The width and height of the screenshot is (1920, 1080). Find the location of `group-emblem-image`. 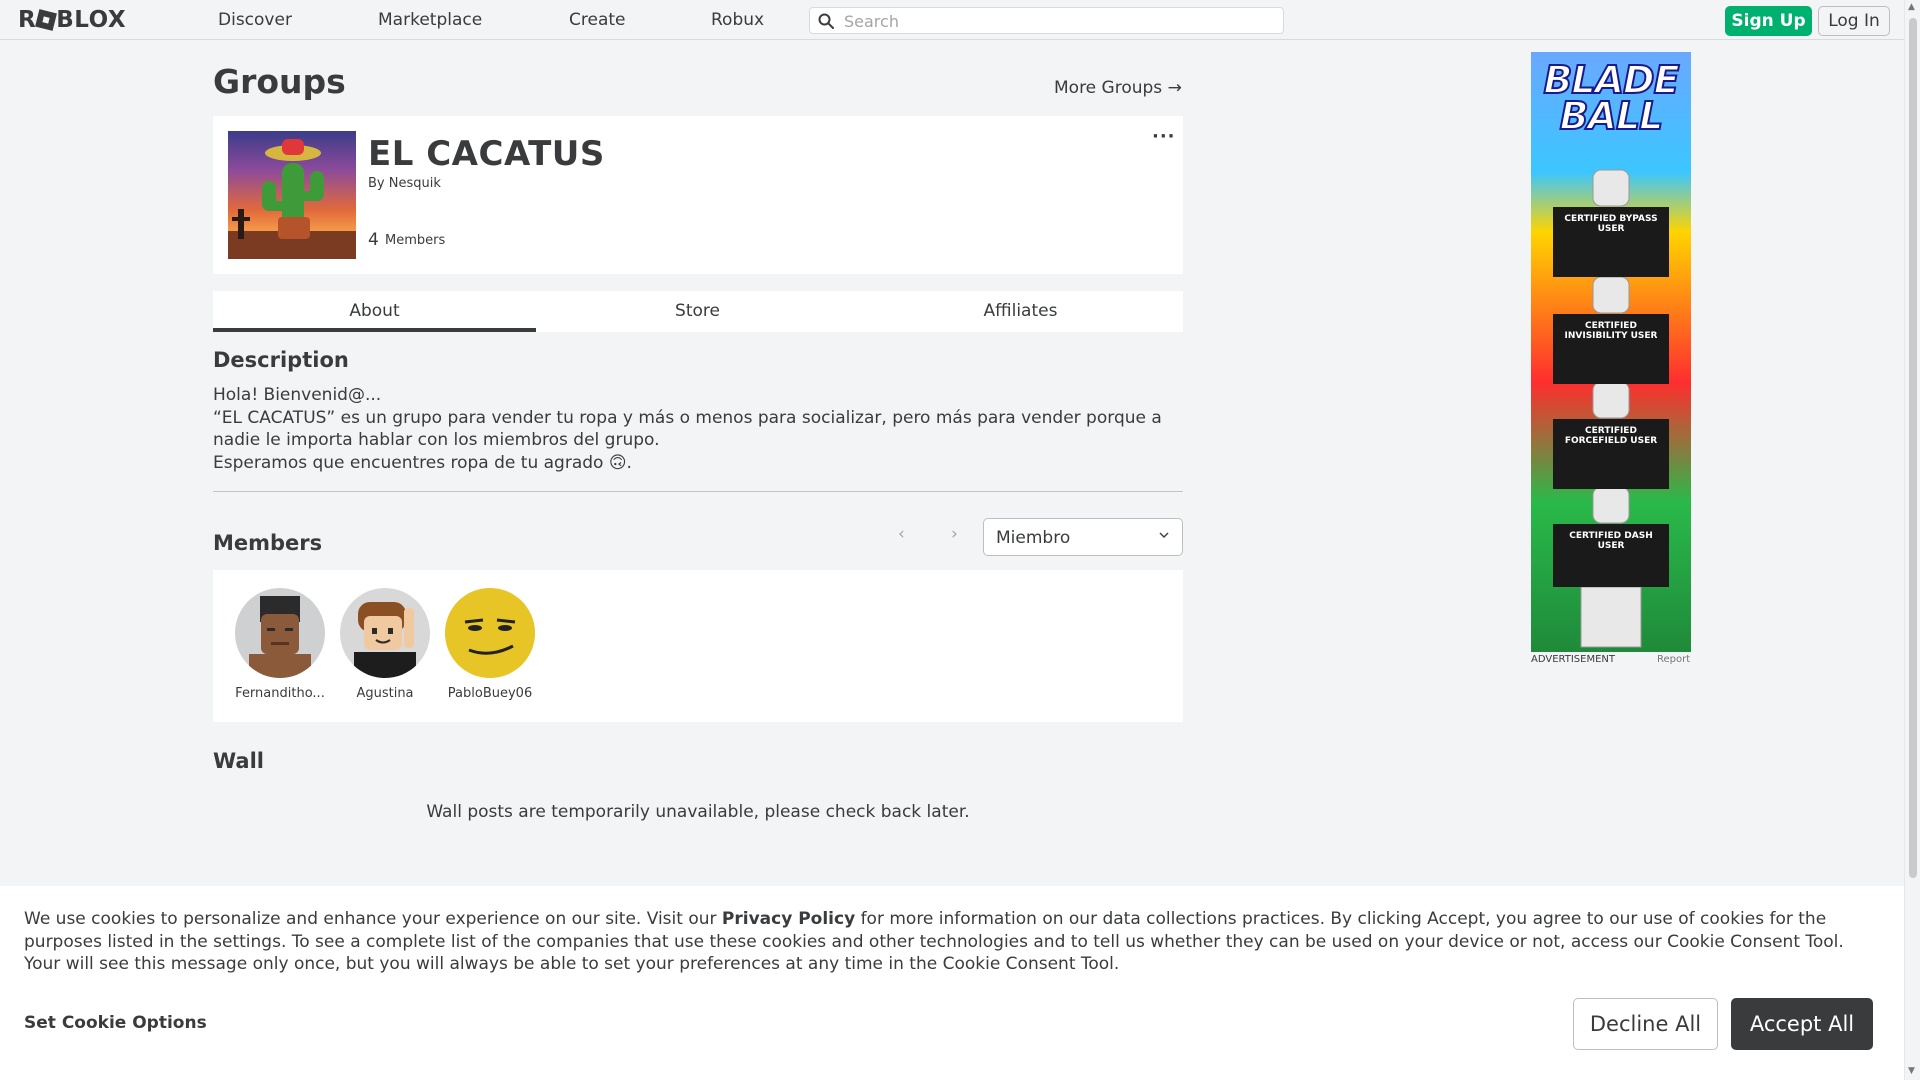

group-emblem-image is located at coordinates (292, 195).